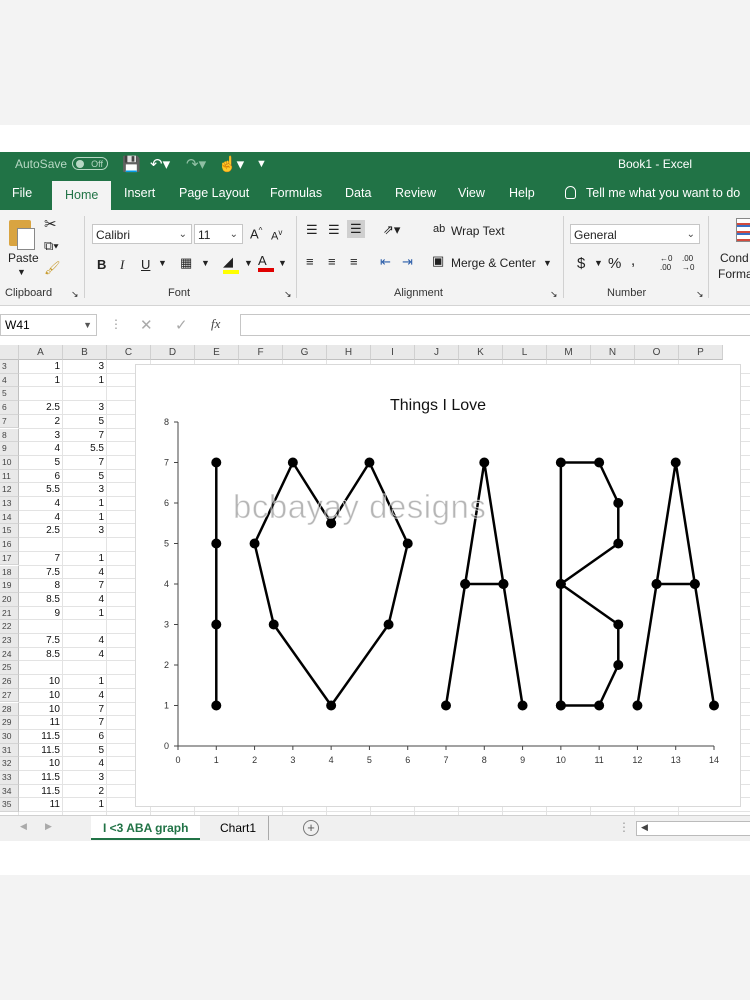 The image size is (750, 1000). I want to click on tab-insert: Insert, so click(139, 193).